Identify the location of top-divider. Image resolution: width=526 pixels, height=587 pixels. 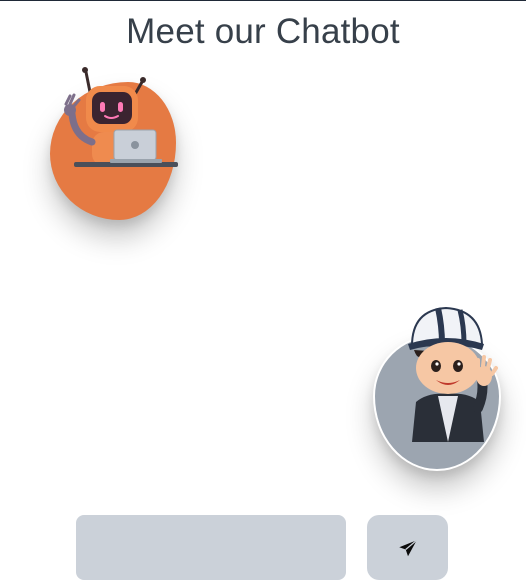
(263, 0).